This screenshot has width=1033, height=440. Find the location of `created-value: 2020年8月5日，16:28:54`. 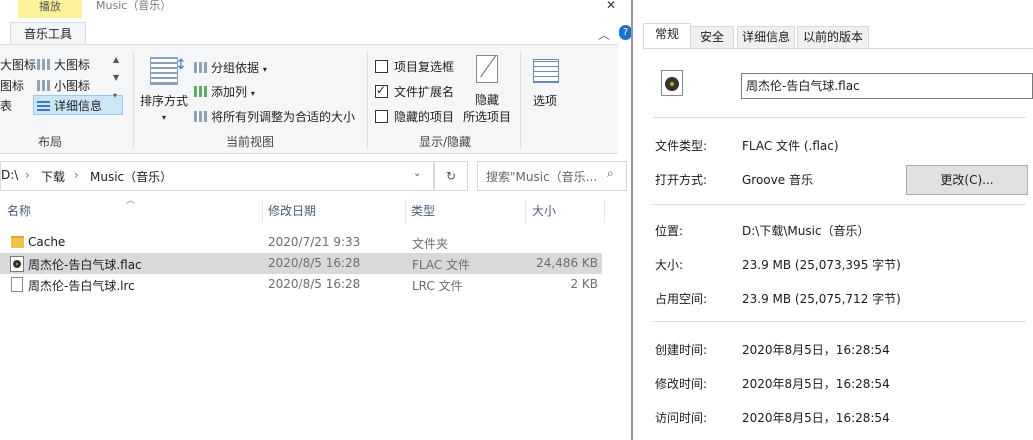

created-value: 2020年8月5日，16:28:54 is located at coordinates (816, 350).